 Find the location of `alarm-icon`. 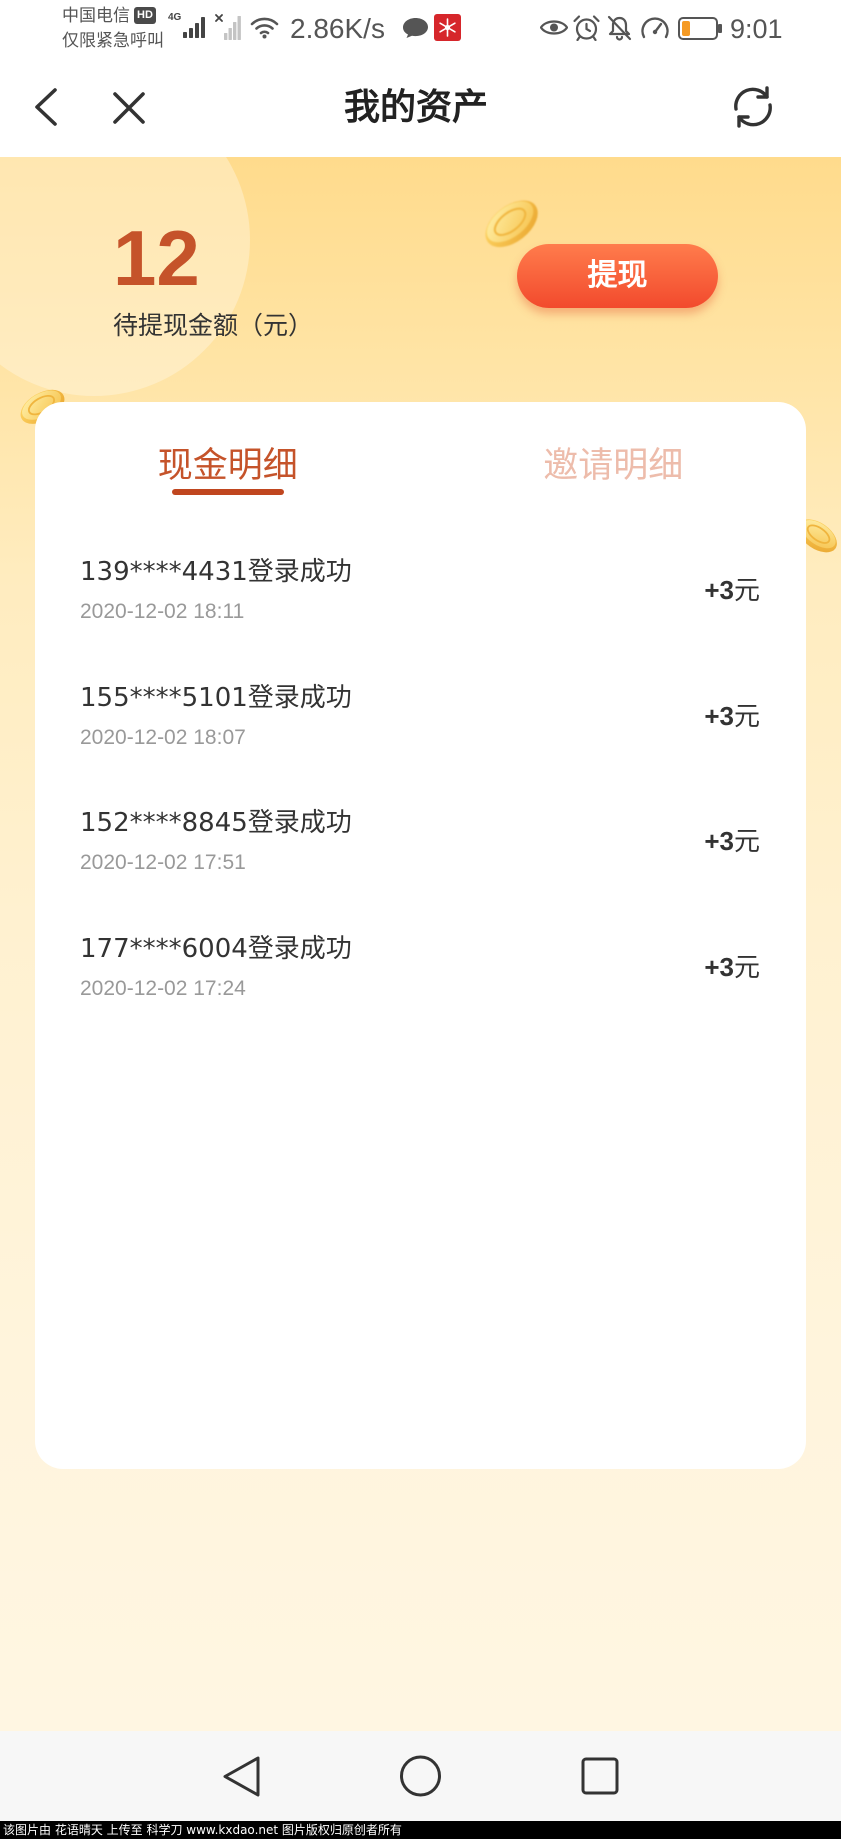

alarm-icon is located at coordinates (586, 28).